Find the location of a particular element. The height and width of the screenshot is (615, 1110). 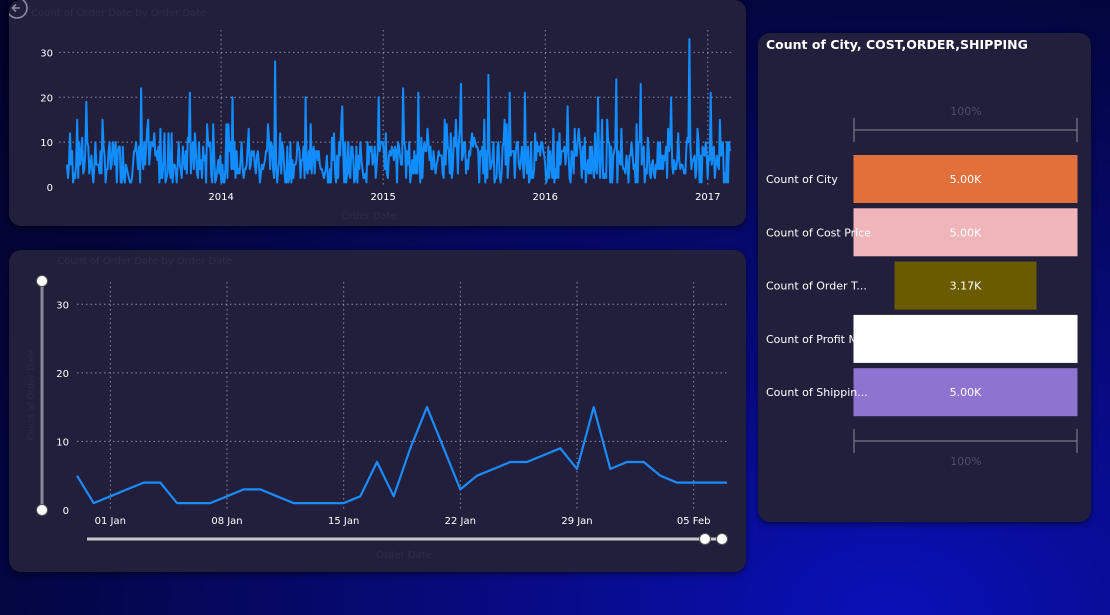

top-x-tick-label: 2017 is located at coordinates (707, 197).